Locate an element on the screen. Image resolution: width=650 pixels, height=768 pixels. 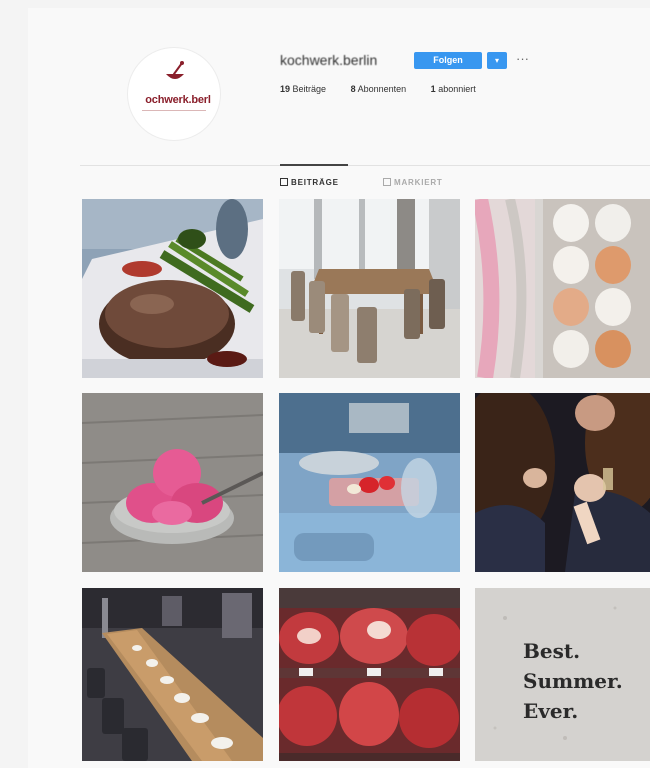
avatar-logo-underline is located at coordinates (174, 112).